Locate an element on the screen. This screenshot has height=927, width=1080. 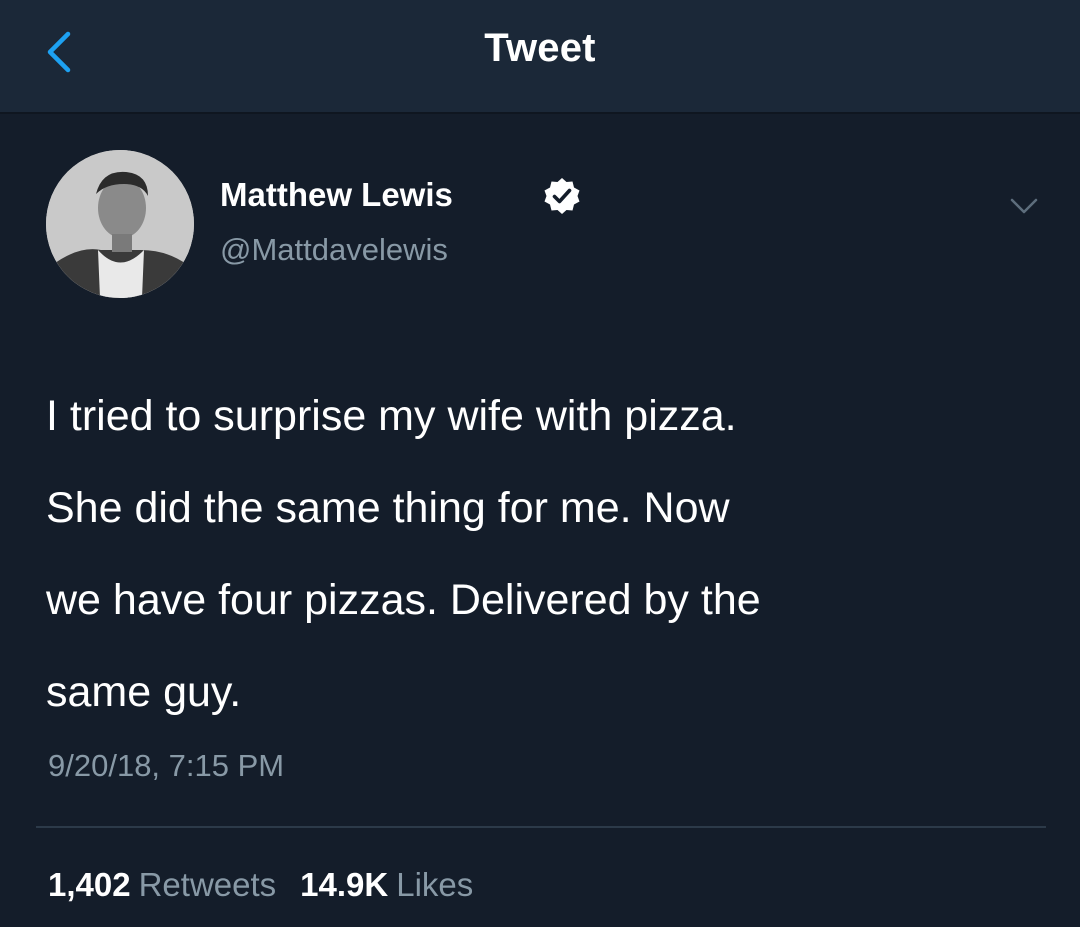
likes-stat: 14.9K Likes is located at coordinates (398, 884).